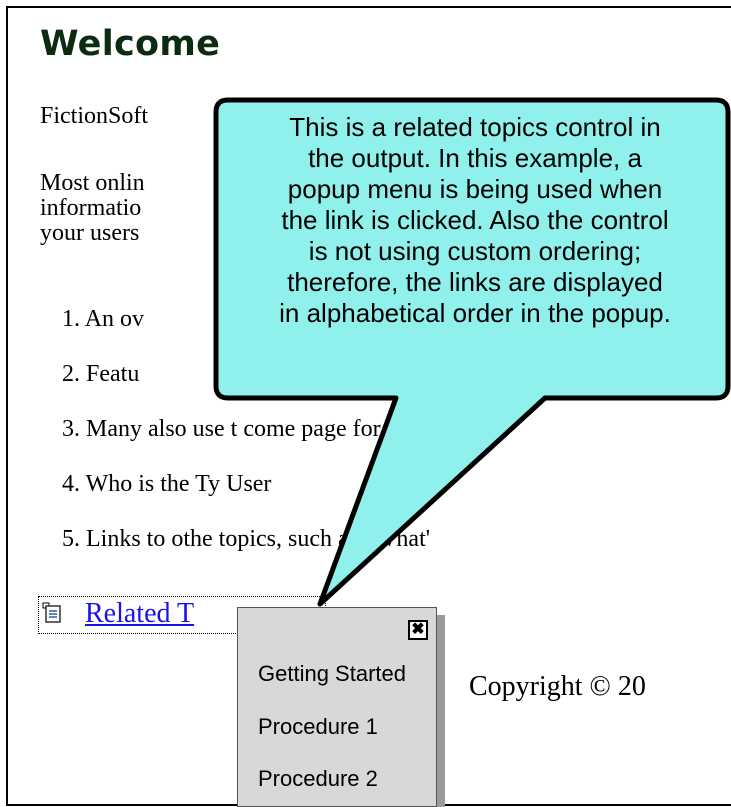 This screenshot has width=731, height=807. I want to click on copyright-text: Copyright © 20, so click(557, 686).